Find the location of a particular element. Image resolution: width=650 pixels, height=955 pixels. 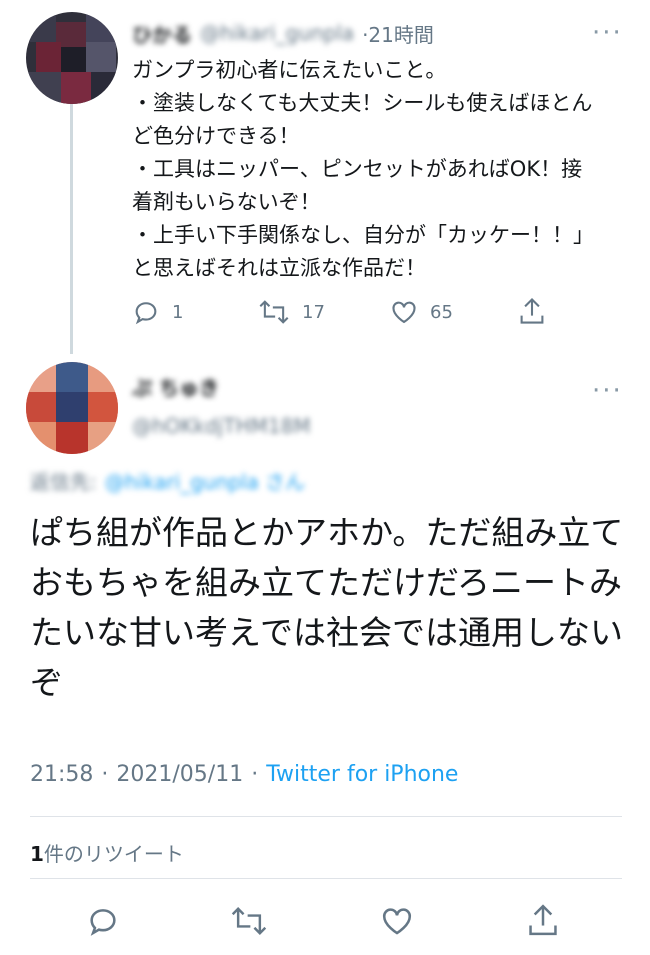

tweet-action-bar is located at coordinates (325, 920).